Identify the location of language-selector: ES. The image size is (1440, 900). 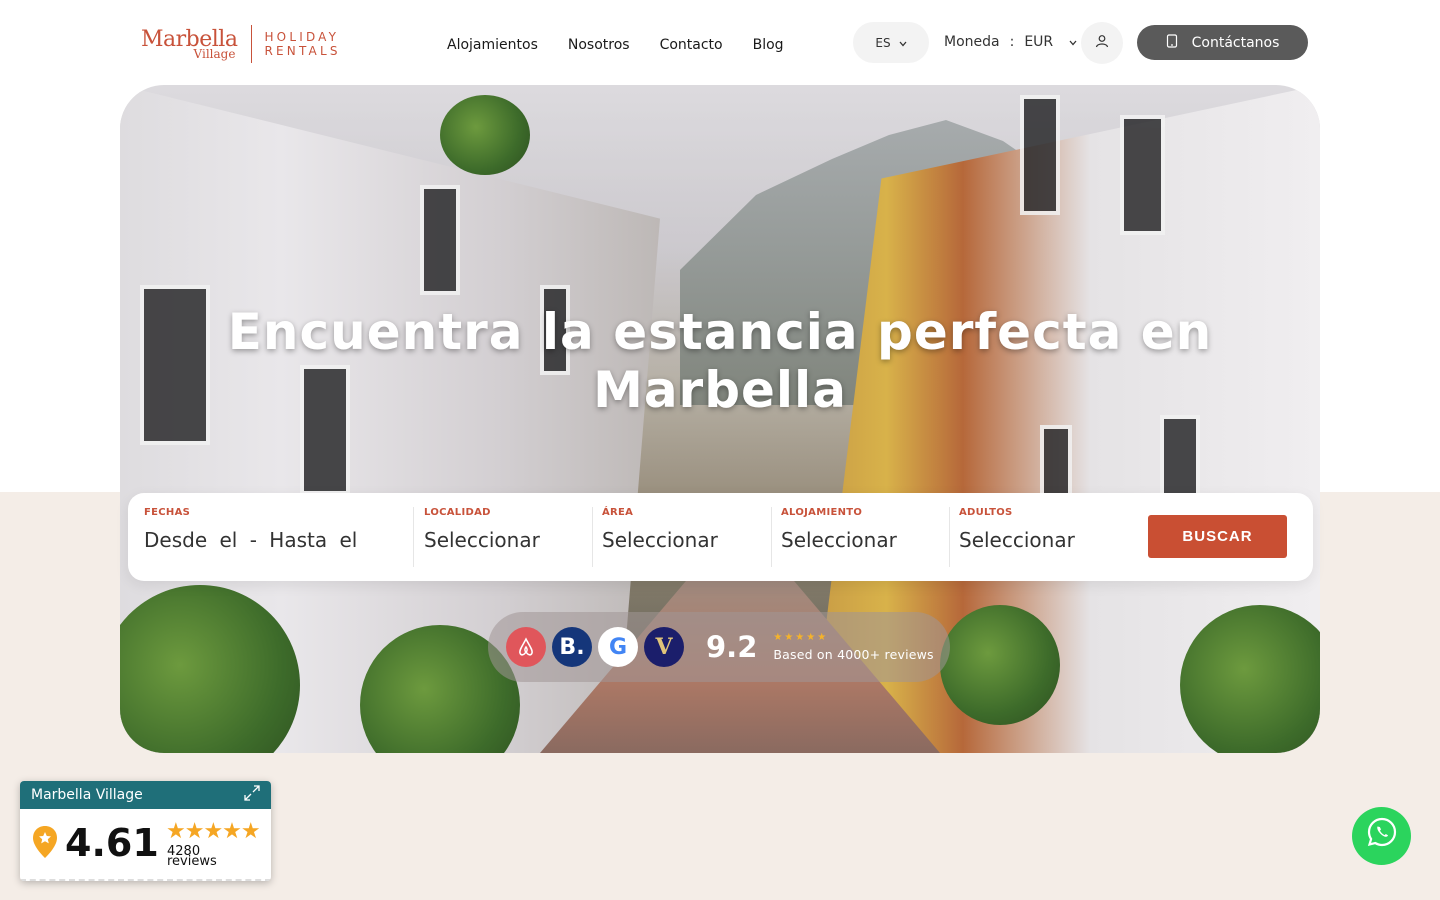
(891, 42).